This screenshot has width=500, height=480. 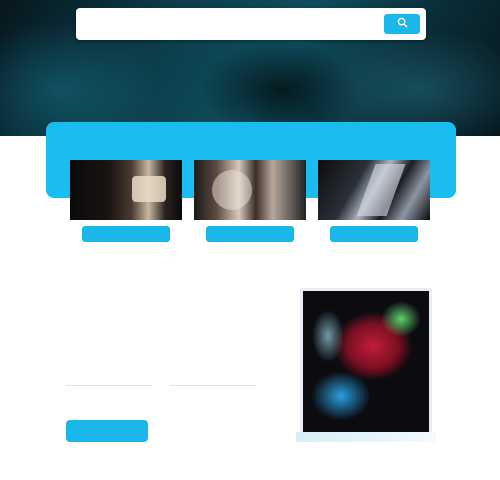 What do you see at coordinates (235, 24) in the screenshot?
I see `search-input` at bounding box center [235, 24].